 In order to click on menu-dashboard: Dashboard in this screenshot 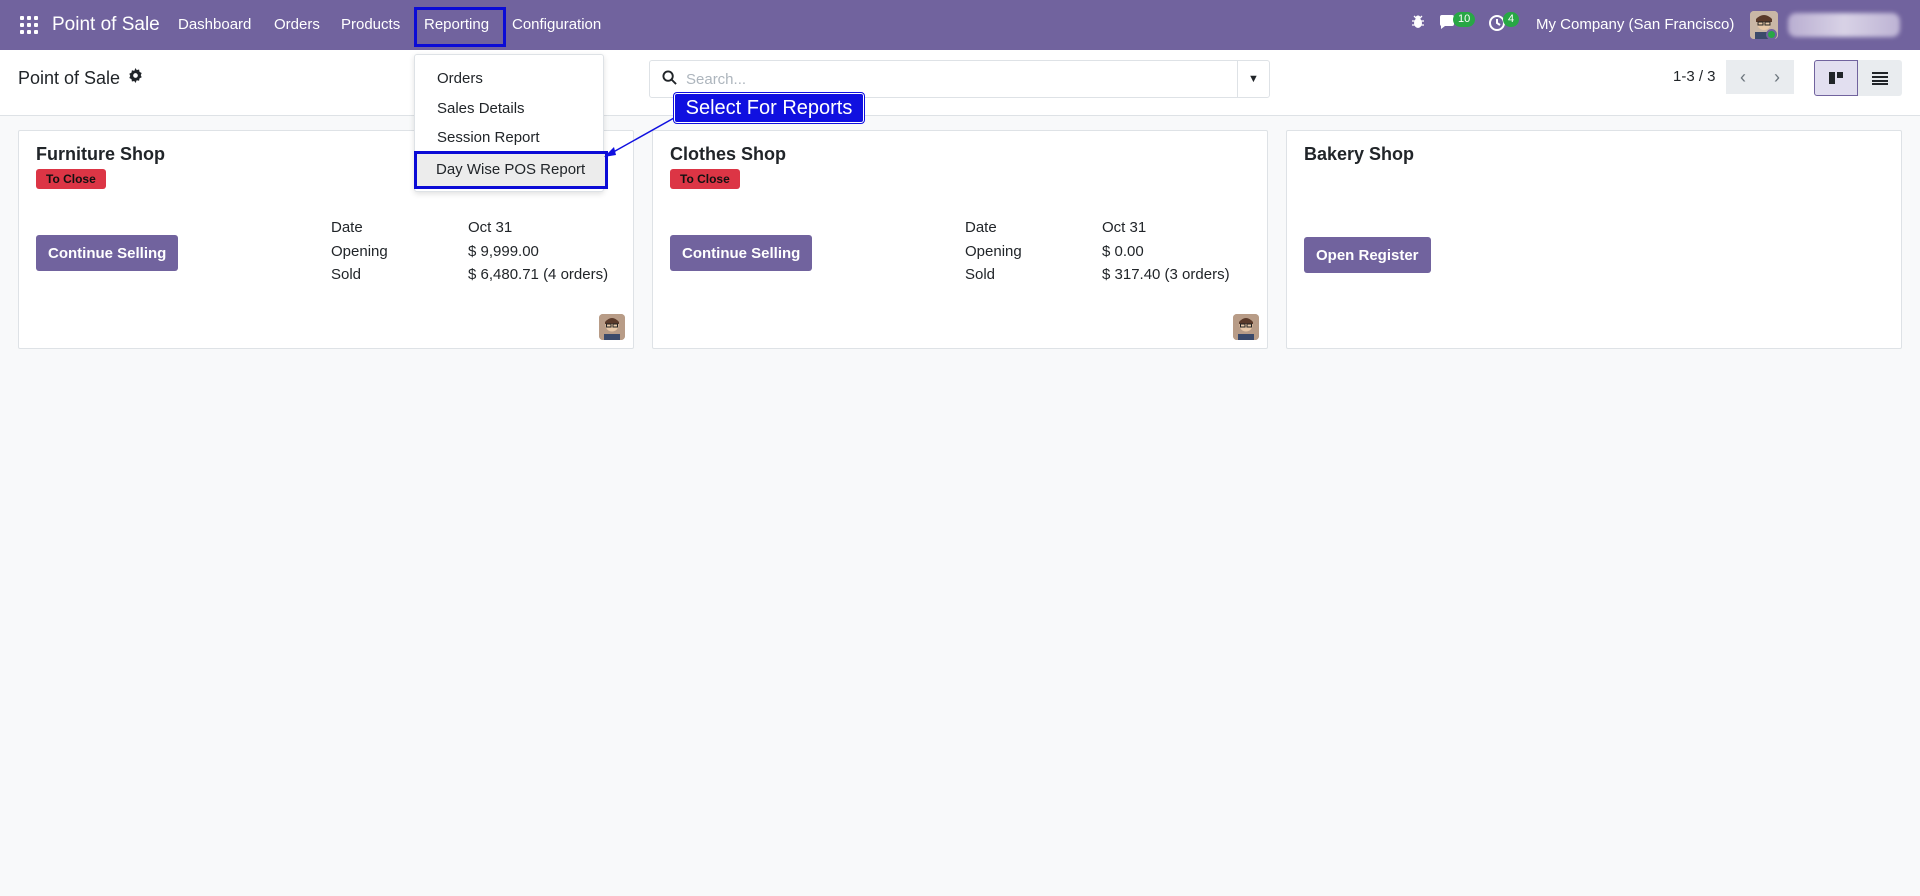, I will do `click(214, 24)`.